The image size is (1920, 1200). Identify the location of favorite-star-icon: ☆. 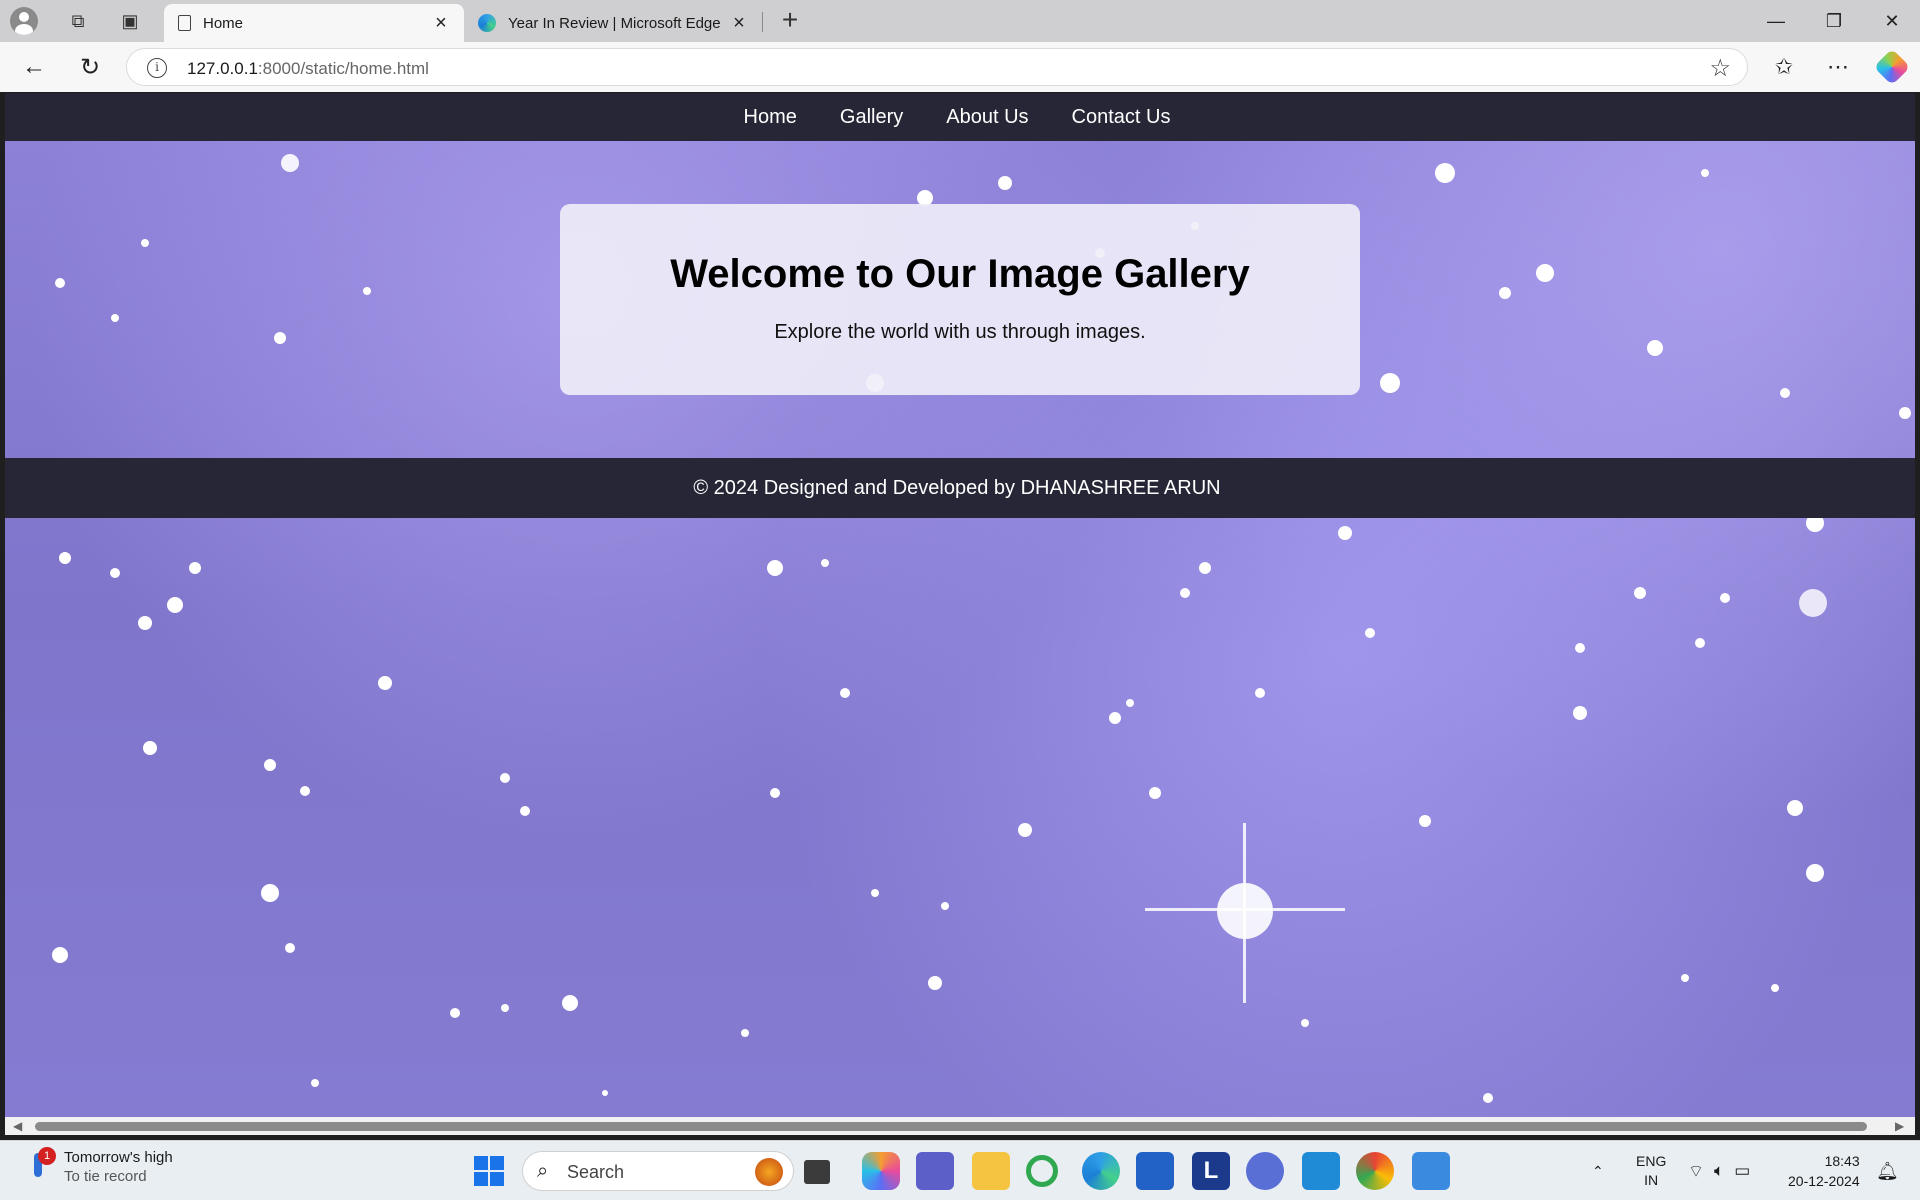
(1720, 68).